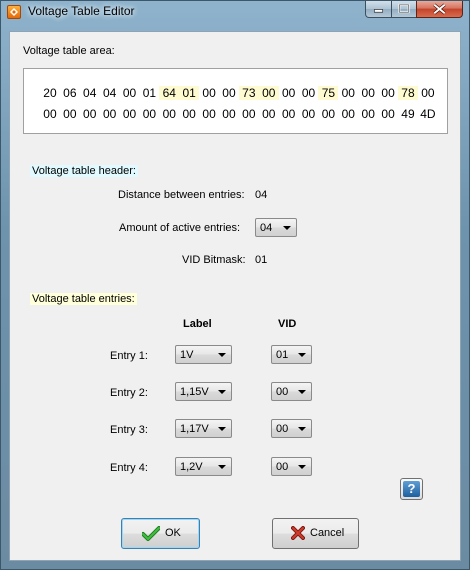 Image resolution: width=470 pixels, height=570 pixels. Describe the element at coordinates (194, 392) in the screenshot. I see `entry-2-label-value: 1,15V` at that location.